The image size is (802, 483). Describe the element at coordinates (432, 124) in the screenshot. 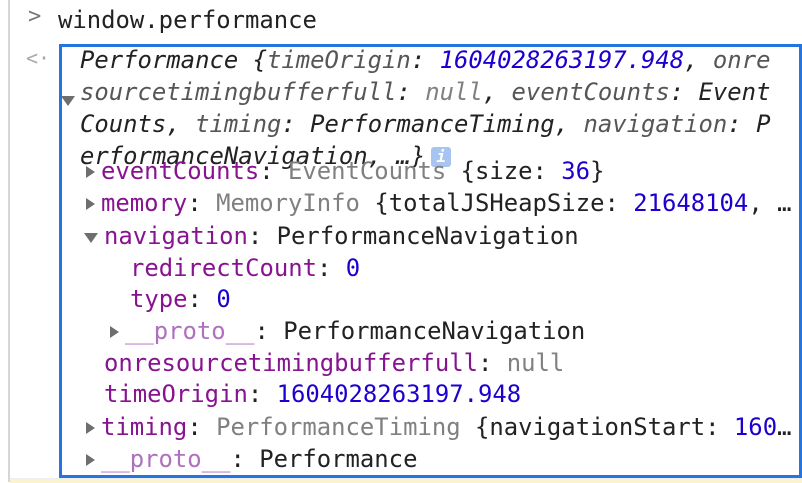

I see `preview-segment: : PerformanceTiming,` at that location.